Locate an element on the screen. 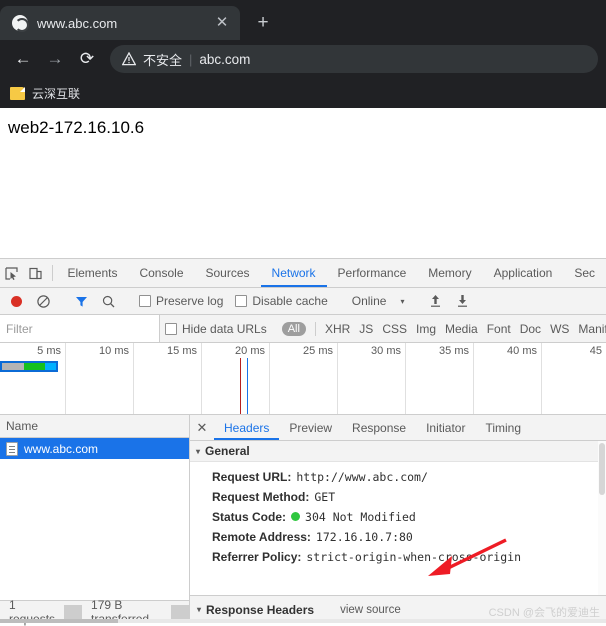  filter-type-img: Img is located at coordinates (426, 329).